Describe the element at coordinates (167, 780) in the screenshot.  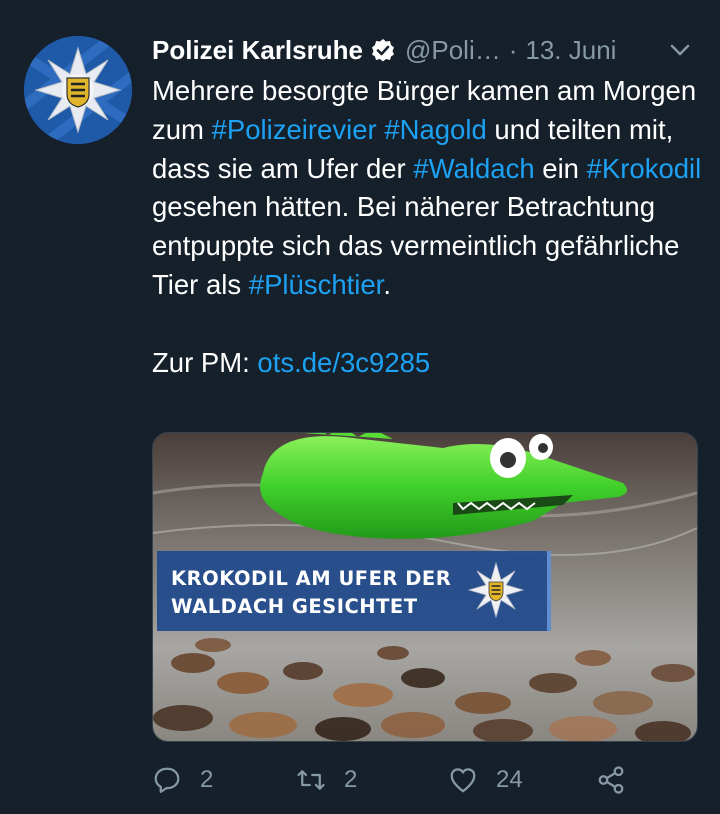
I see `reply-icon` at that location.